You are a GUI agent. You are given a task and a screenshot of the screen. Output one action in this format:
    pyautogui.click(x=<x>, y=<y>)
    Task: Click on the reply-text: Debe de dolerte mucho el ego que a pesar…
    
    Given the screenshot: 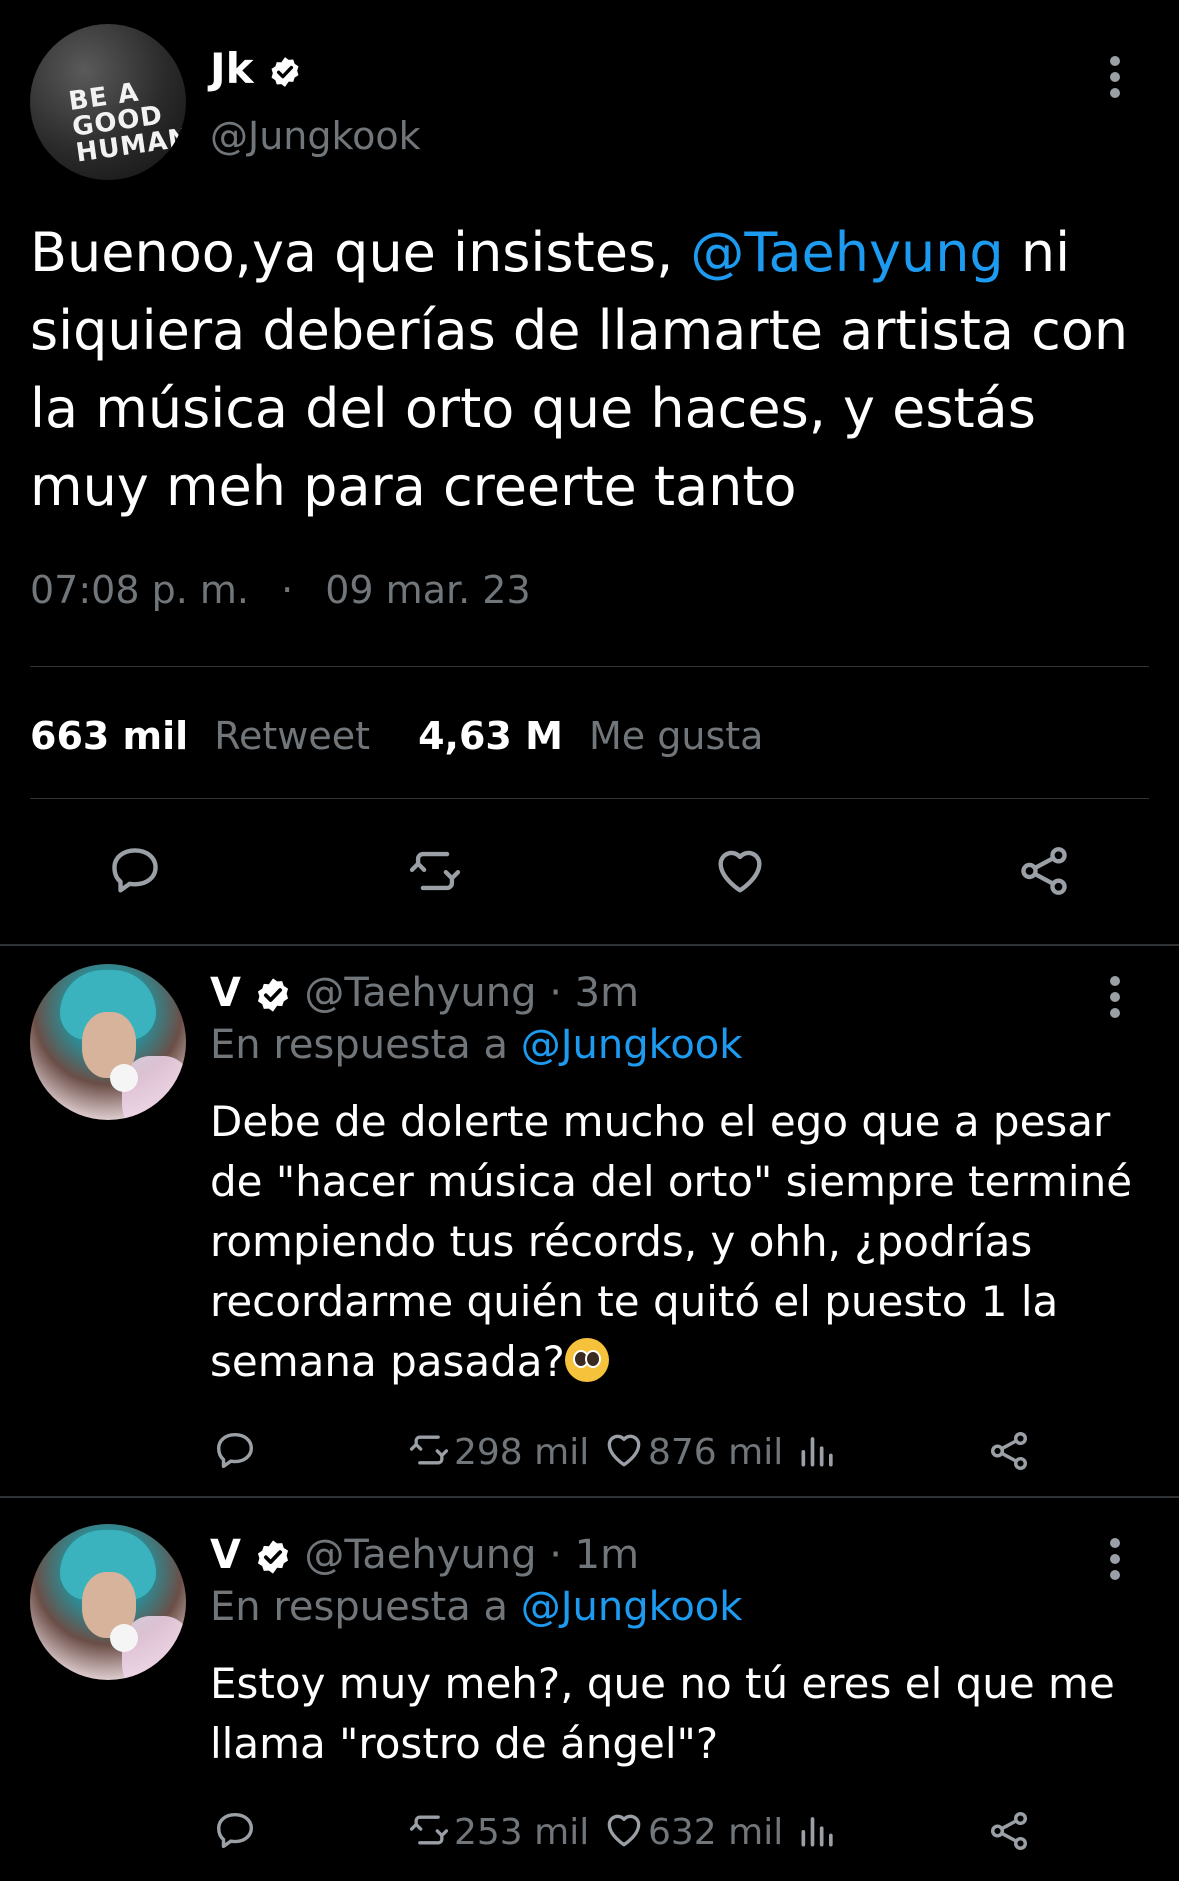 What is the action you would take?
    pyautogui.click(x=680, y=1242)
    